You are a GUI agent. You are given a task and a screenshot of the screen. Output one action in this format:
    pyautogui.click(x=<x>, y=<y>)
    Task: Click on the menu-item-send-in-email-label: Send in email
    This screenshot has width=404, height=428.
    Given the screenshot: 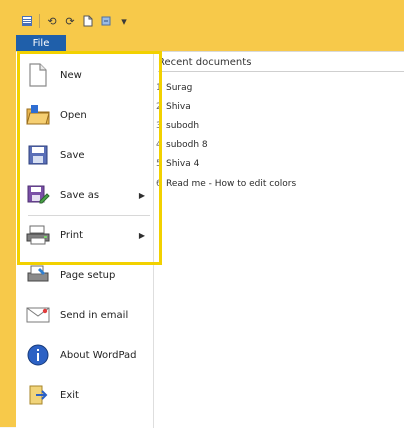 What is the action you would take?
    pyautogui.click(x=94, y=315)
    